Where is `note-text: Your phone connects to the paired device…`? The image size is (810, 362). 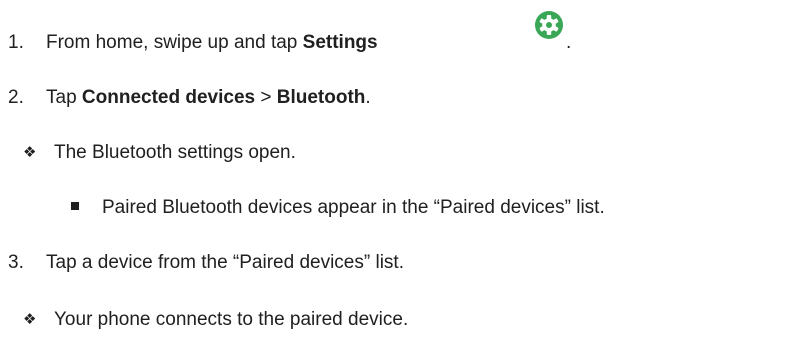
note-text: Your phone connects to the paired device… is located at coordinates (231, 319).